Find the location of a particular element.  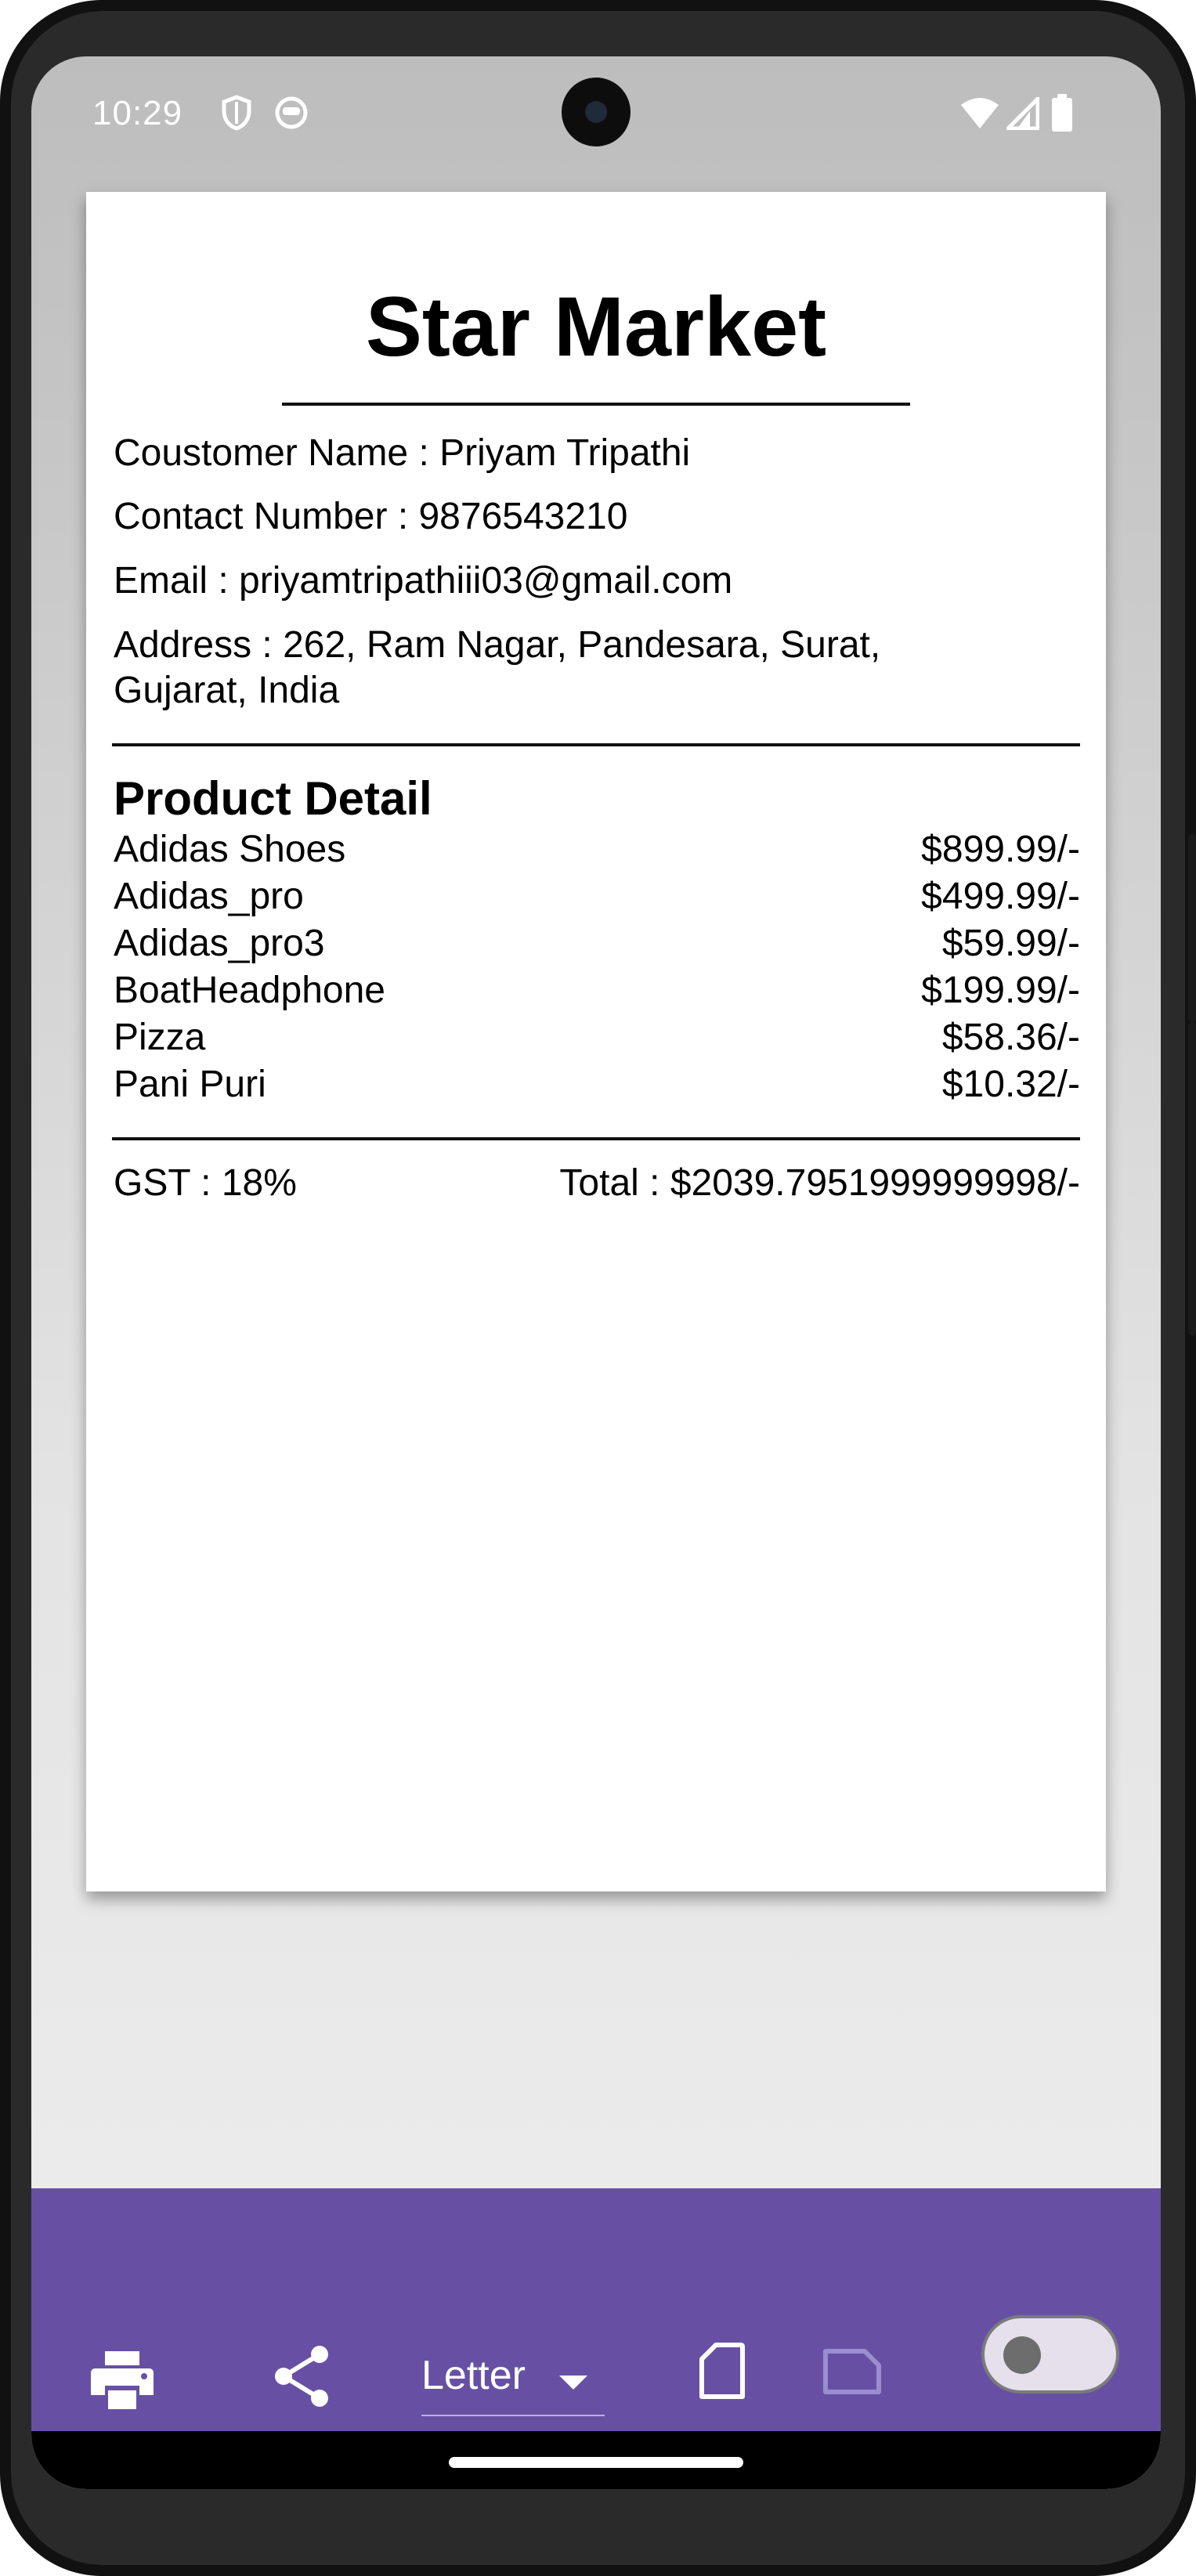

product-price: $199.99/- is located at coordinates (1000, 990).